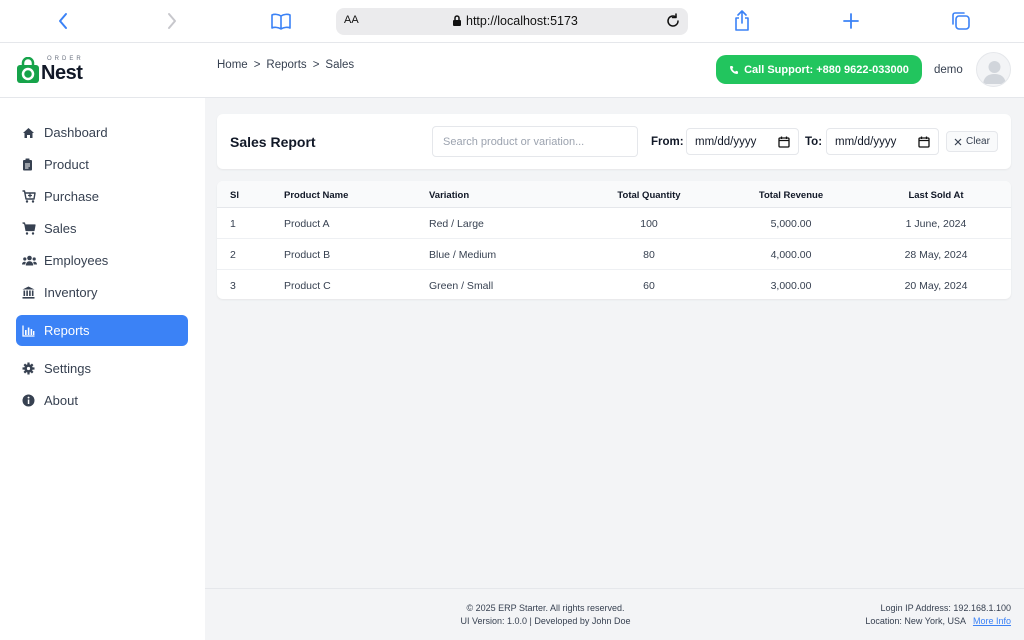 This screenshot has height=640, width=1024. Describe the element at coordinates (30, 260) in the screenshot. I see `users-icon` at that location.